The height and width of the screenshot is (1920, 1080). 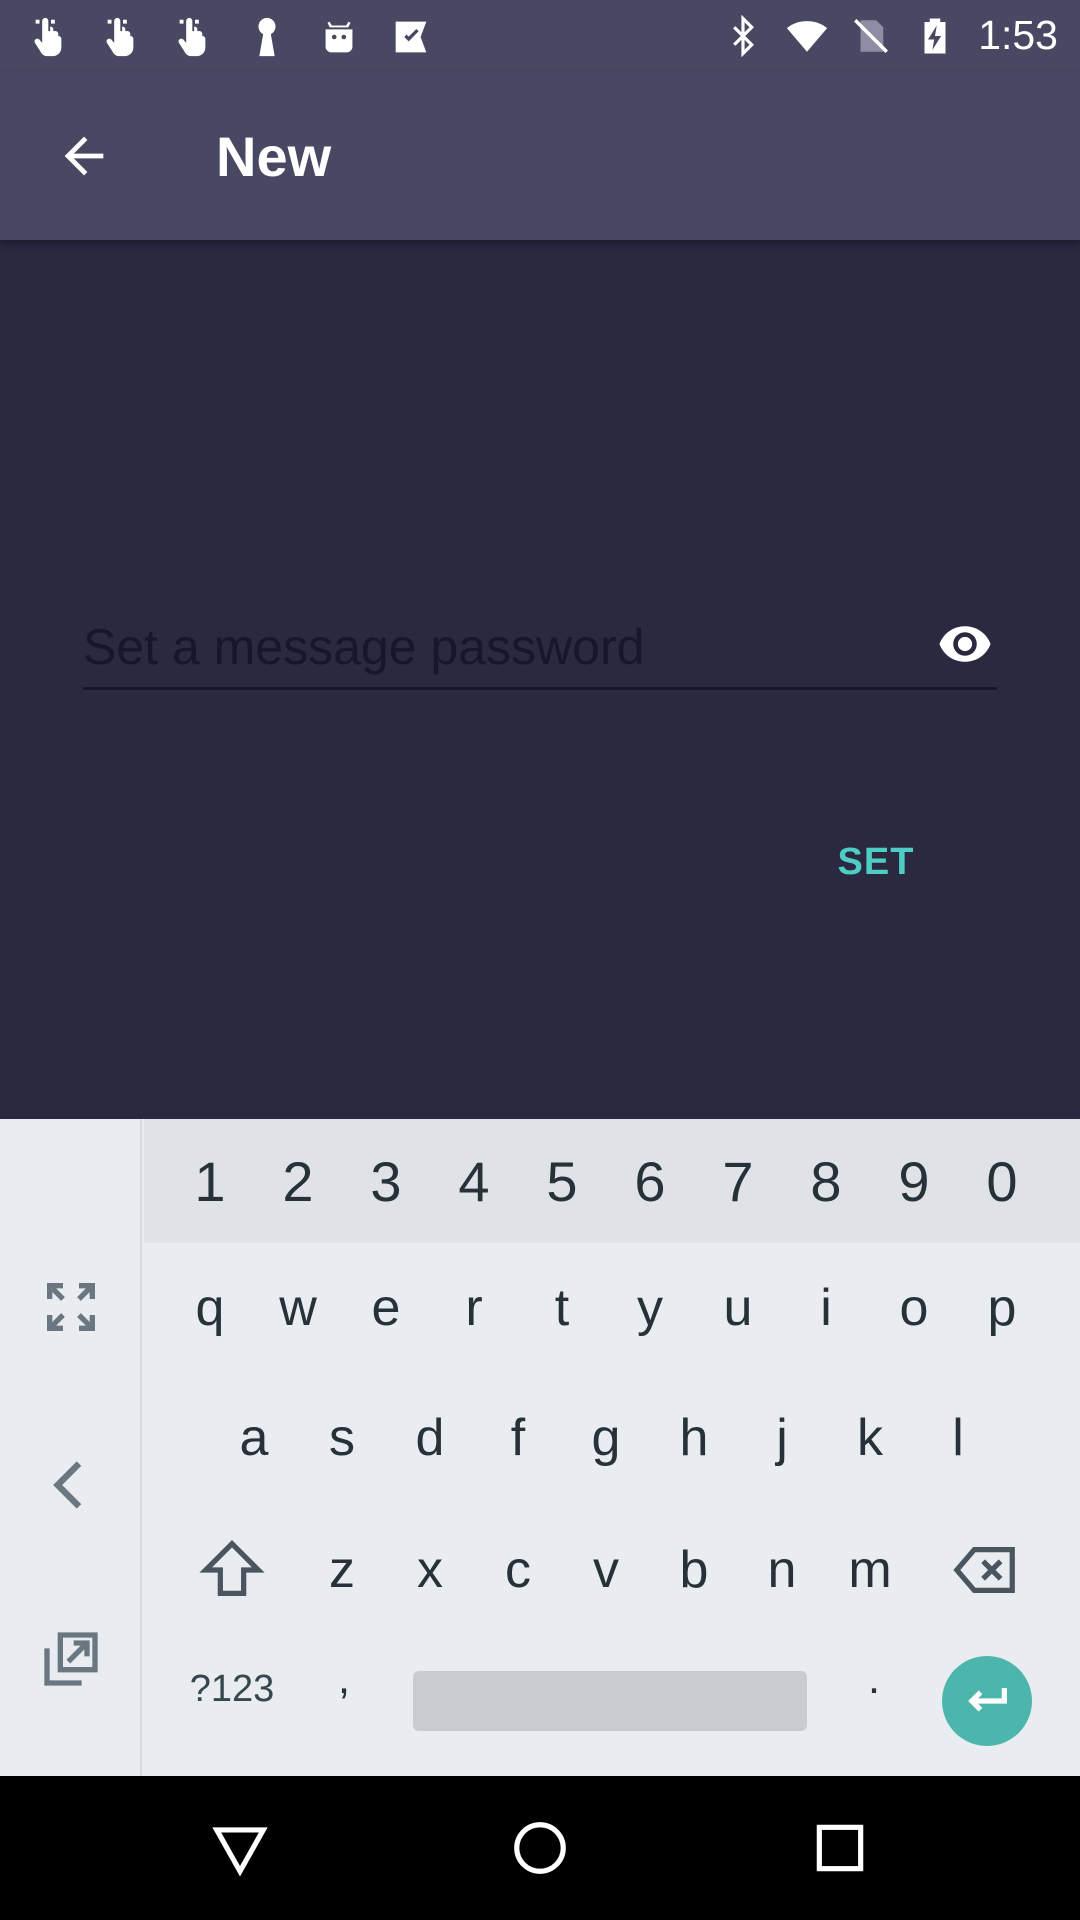 I want to click on eye-icon, so click(x=965, y=644).